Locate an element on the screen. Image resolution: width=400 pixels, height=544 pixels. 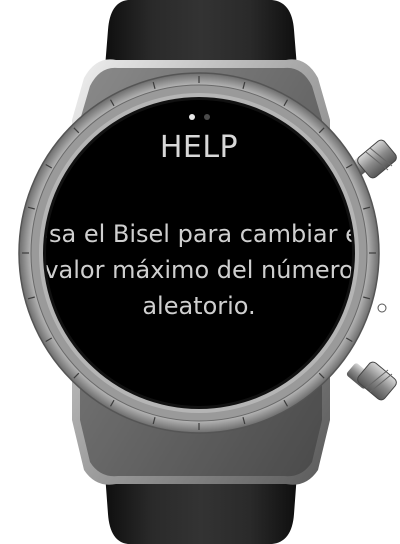
page-dot-active is located at coordinates (191, 117).